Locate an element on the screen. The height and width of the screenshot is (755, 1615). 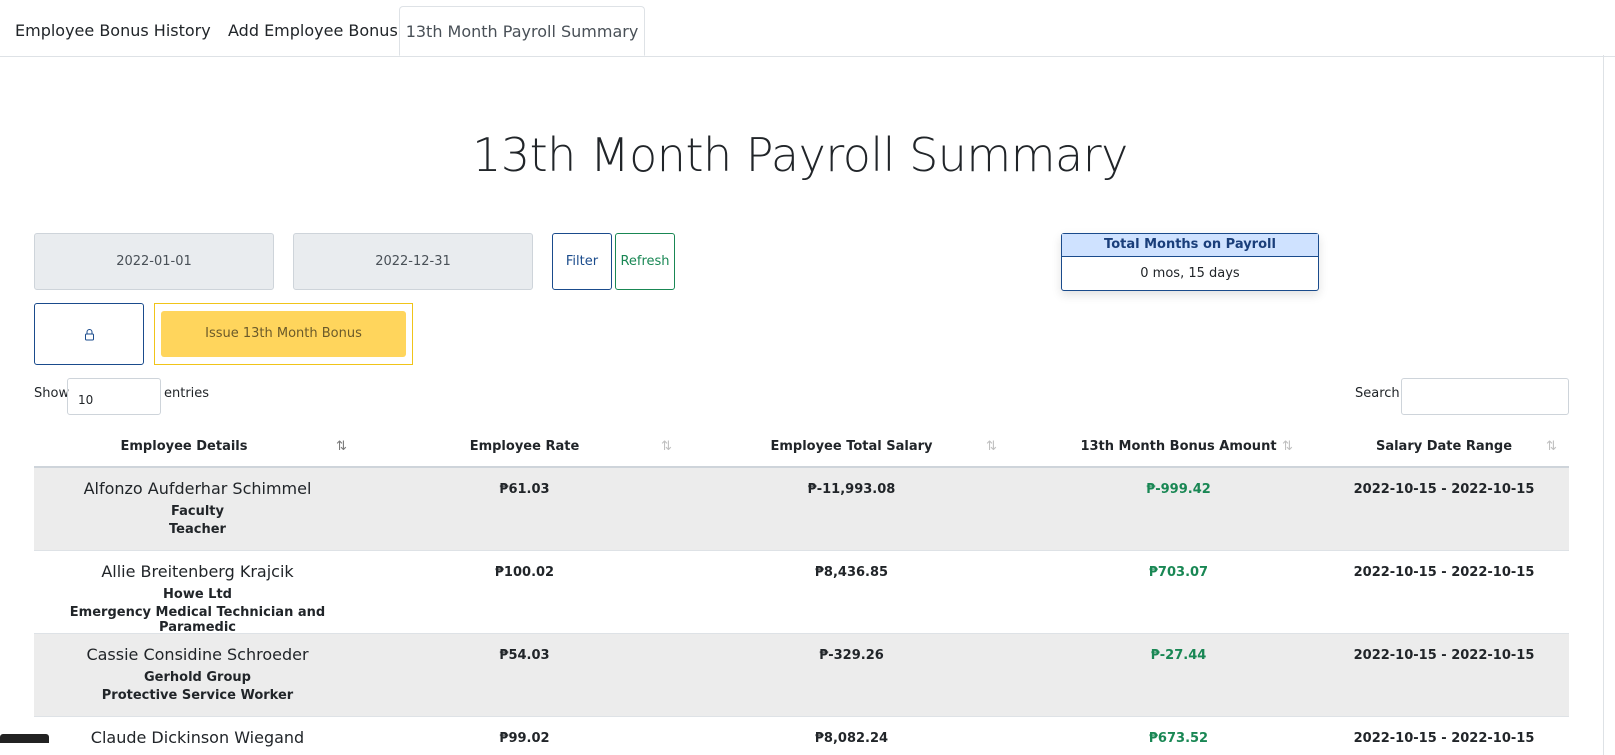
employee-total-salary: ₱-329.26 is located at coordinates (851, 655).